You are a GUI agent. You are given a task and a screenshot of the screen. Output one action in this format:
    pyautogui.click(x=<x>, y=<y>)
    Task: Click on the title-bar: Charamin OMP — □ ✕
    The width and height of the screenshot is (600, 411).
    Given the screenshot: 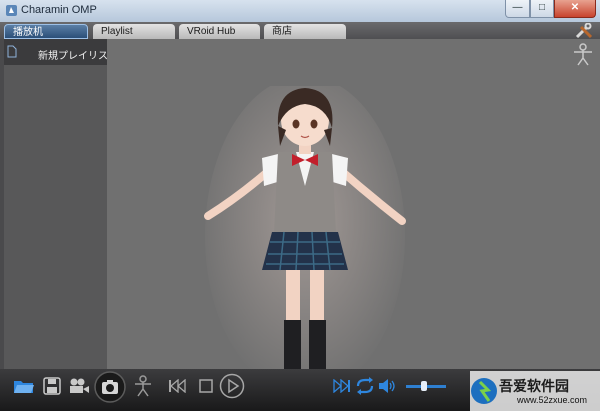 What is the action you would take?
    pyautogui.click(x=300, y=11)
    